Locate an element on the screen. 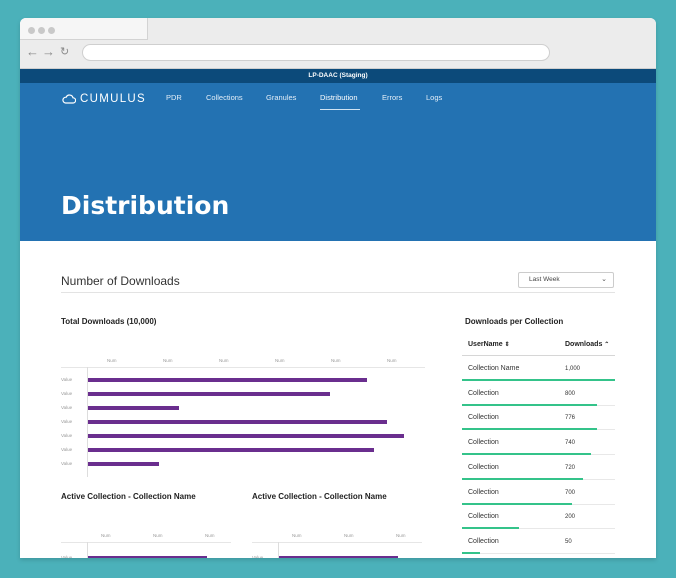 This screenshot has height=578, width=676. nav-collections: Collections is located at coordinates (224, 97).